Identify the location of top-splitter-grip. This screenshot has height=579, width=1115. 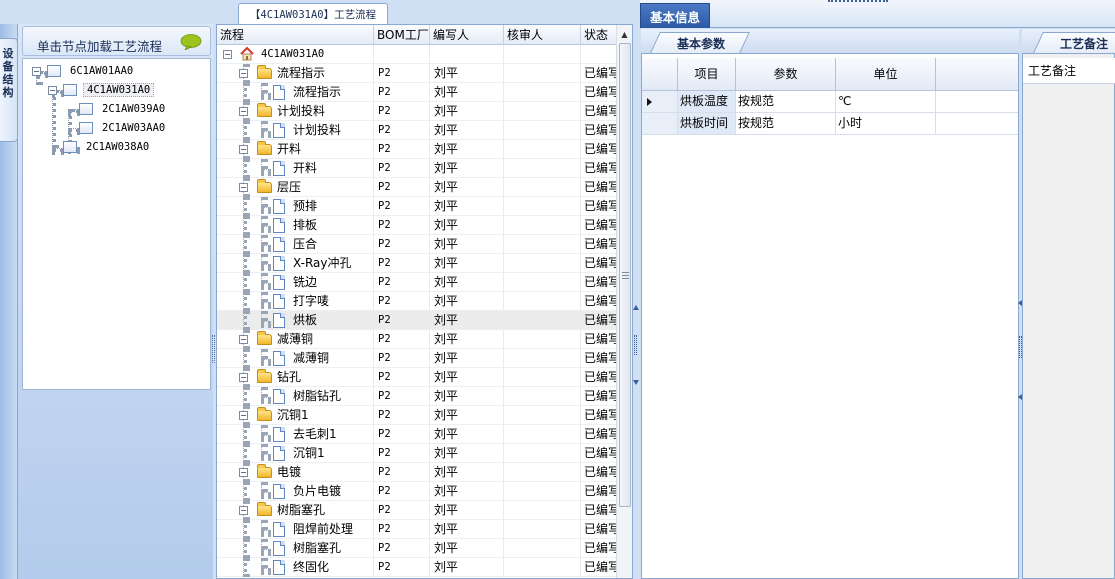
(858, 1).